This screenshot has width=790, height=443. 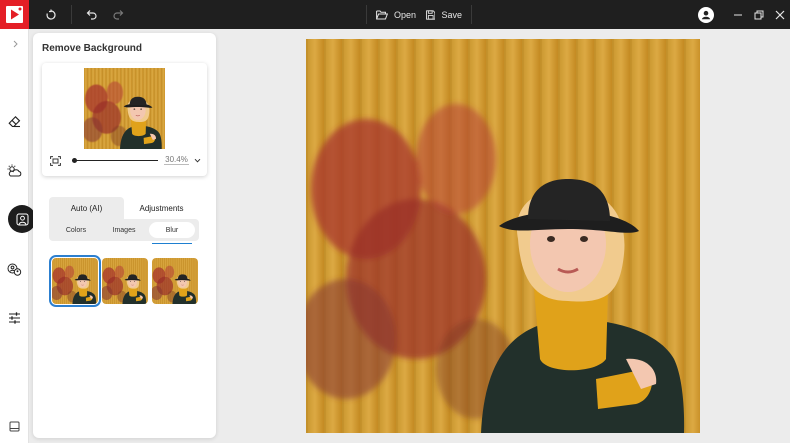 I want to click on open-button: Open, so click(x=396, y=14).